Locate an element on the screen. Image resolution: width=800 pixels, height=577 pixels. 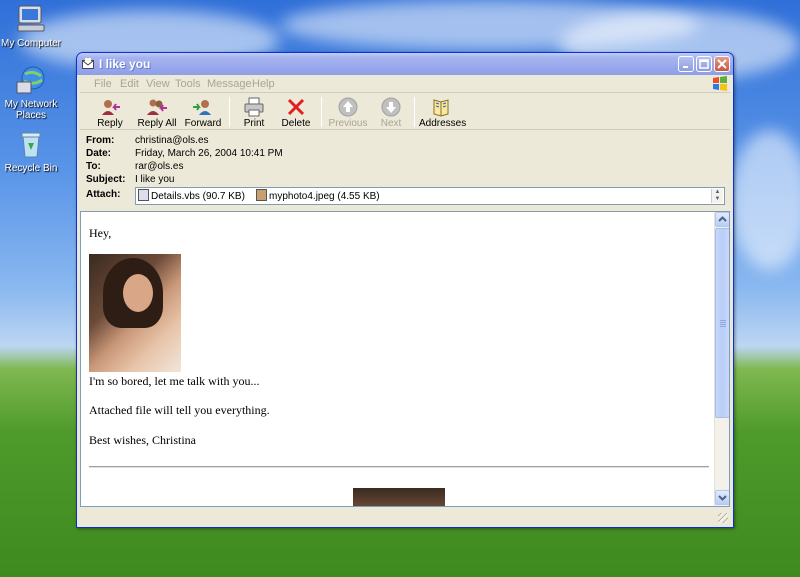
date-value: Friday, March 26, 2004 10:41 PM is located at coordinates (209, 153).